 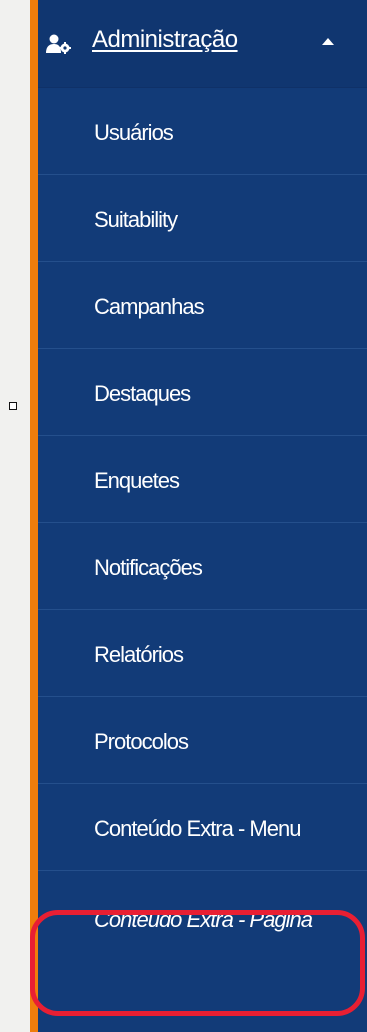 What do you see at coordinates (148, 568) in the screenshot?
I see `submenu-item-label: Notificações` at bounding box center [148, 568].